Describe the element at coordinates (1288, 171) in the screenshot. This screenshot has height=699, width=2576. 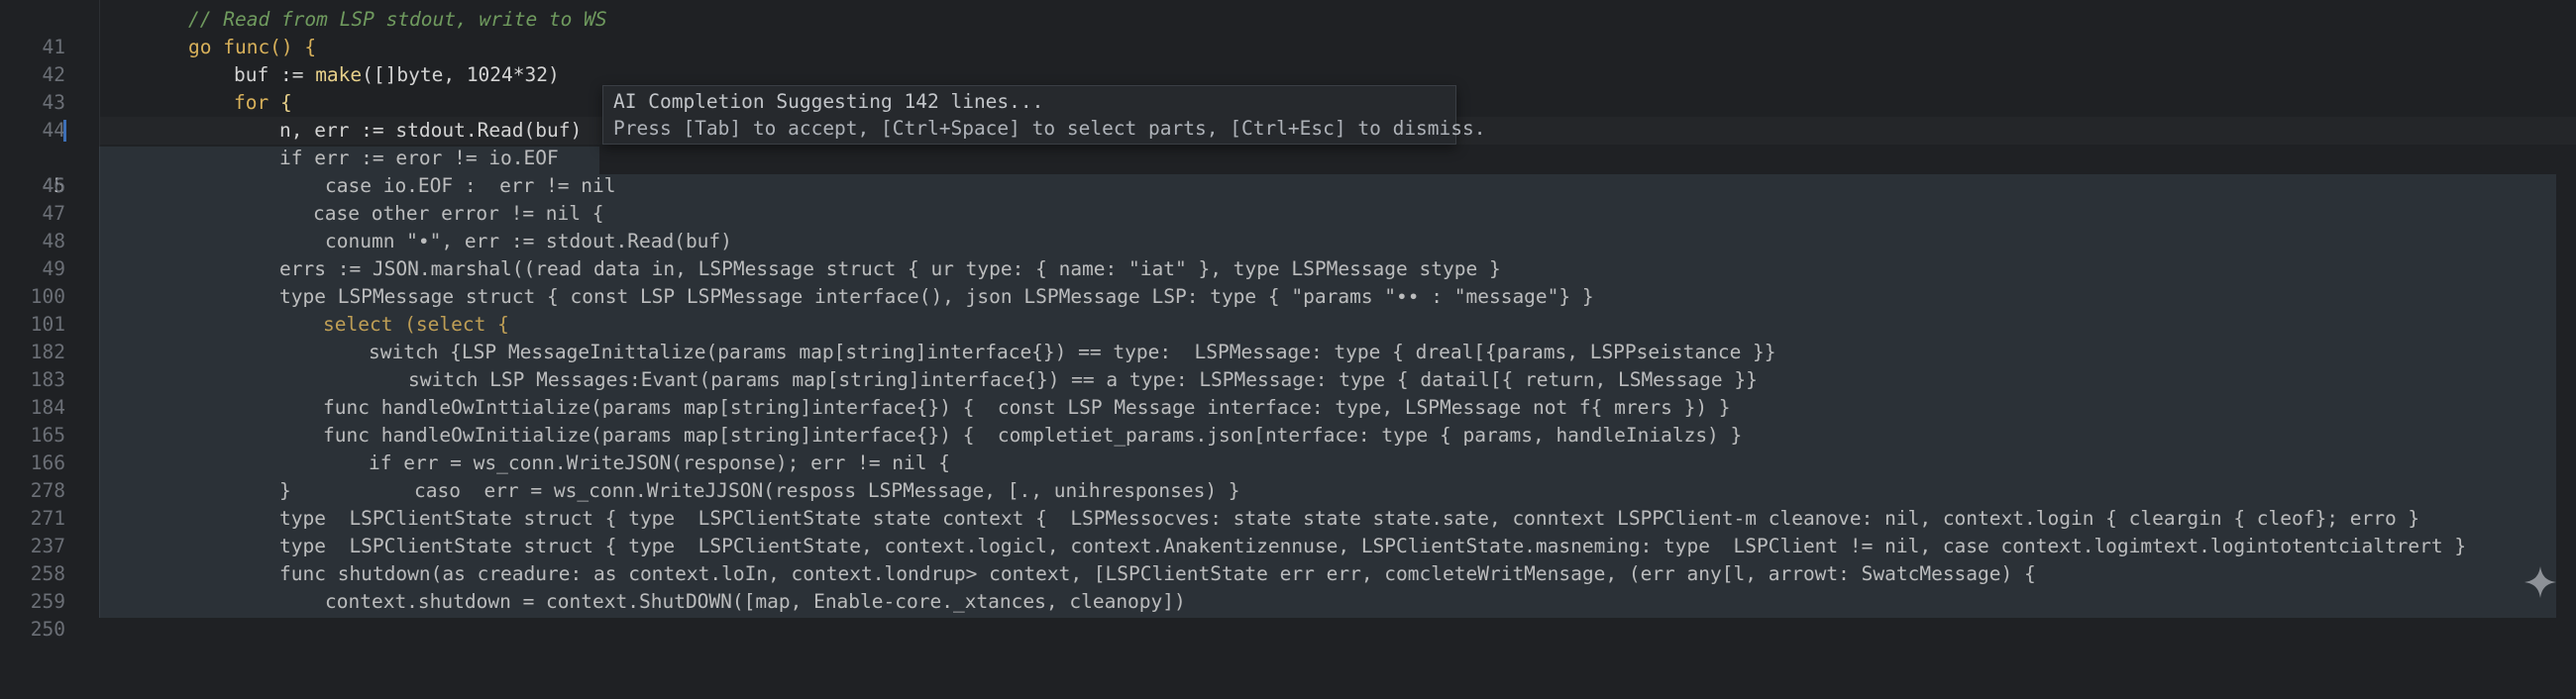
I see `code-line: 46 if err := eror != io.EOF` at that location.